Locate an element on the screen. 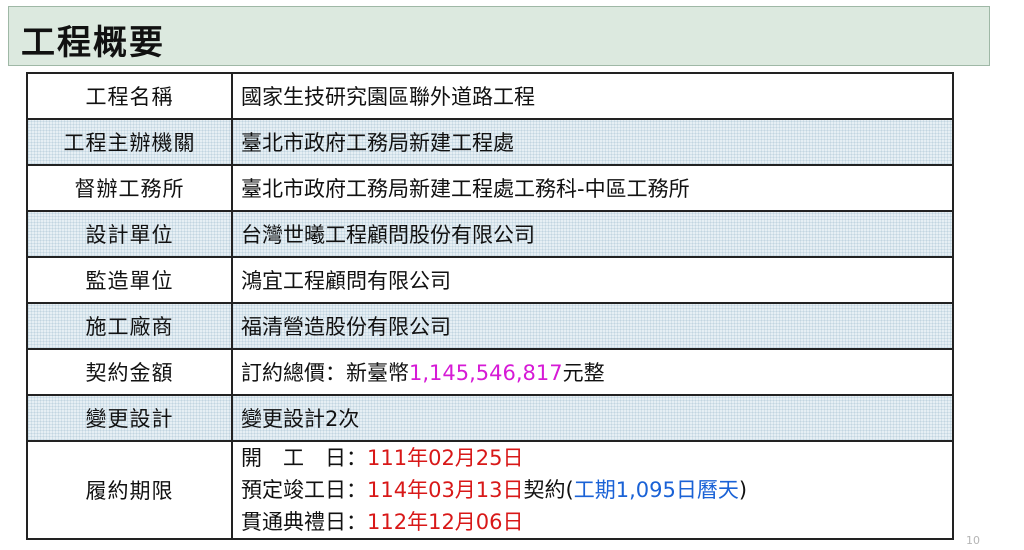 This screenshot has width=1024, height=550. amount-prefix: 訂約總價：新臺幣 is located at coordinates (325, 373).